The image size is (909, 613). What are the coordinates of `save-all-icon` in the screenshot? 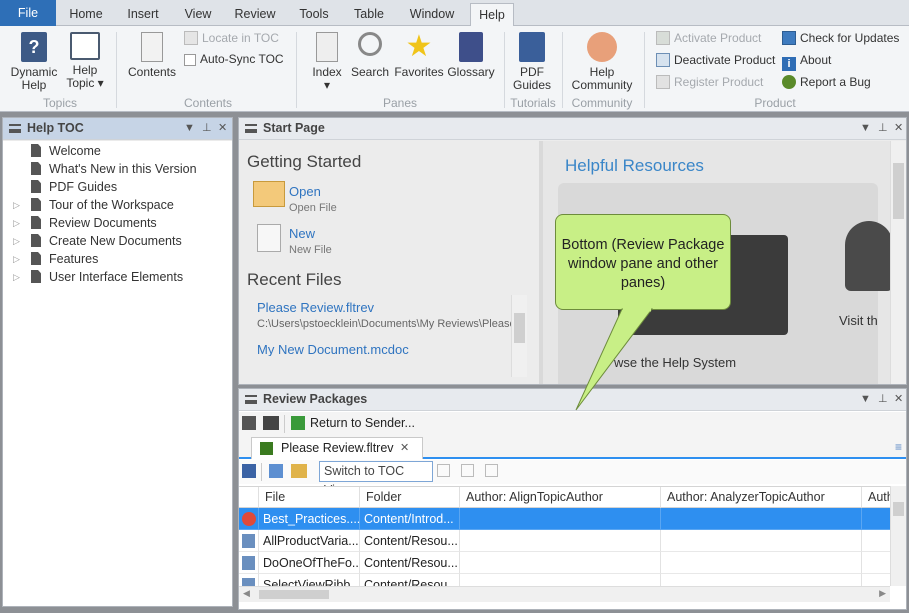 It's located at (271, 423).